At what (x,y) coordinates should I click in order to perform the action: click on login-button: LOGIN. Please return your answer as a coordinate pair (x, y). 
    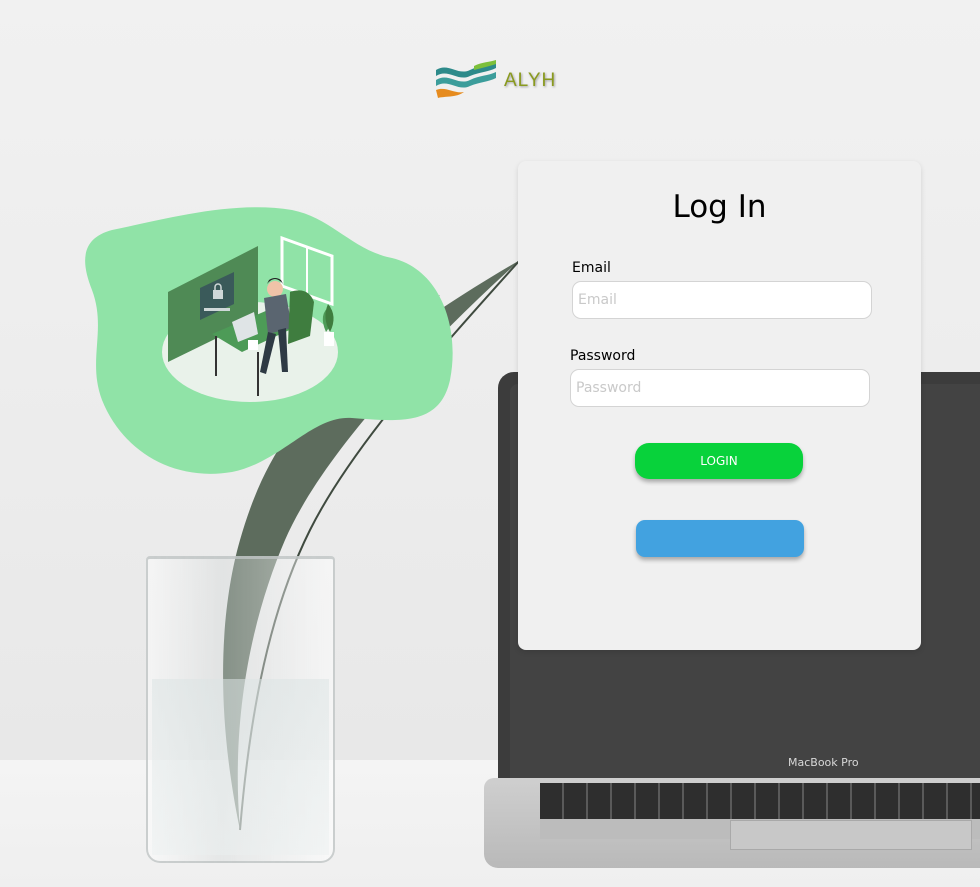
    Looking at the image, I should click on (719, 461).